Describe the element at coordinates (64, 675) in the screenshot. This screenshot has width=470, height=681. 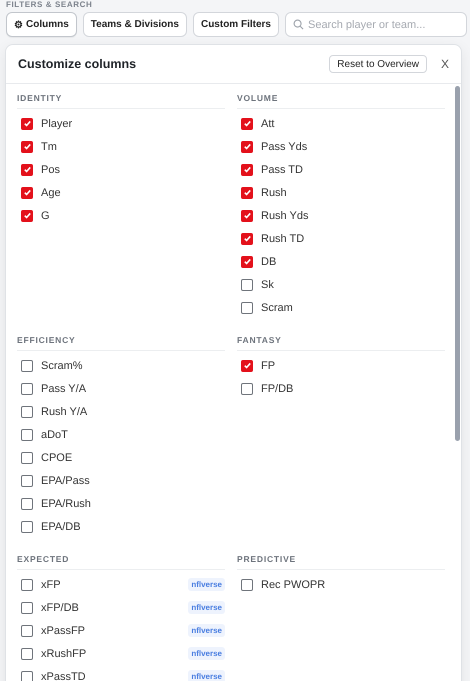
I see `column-label: xPassTD` at that location.